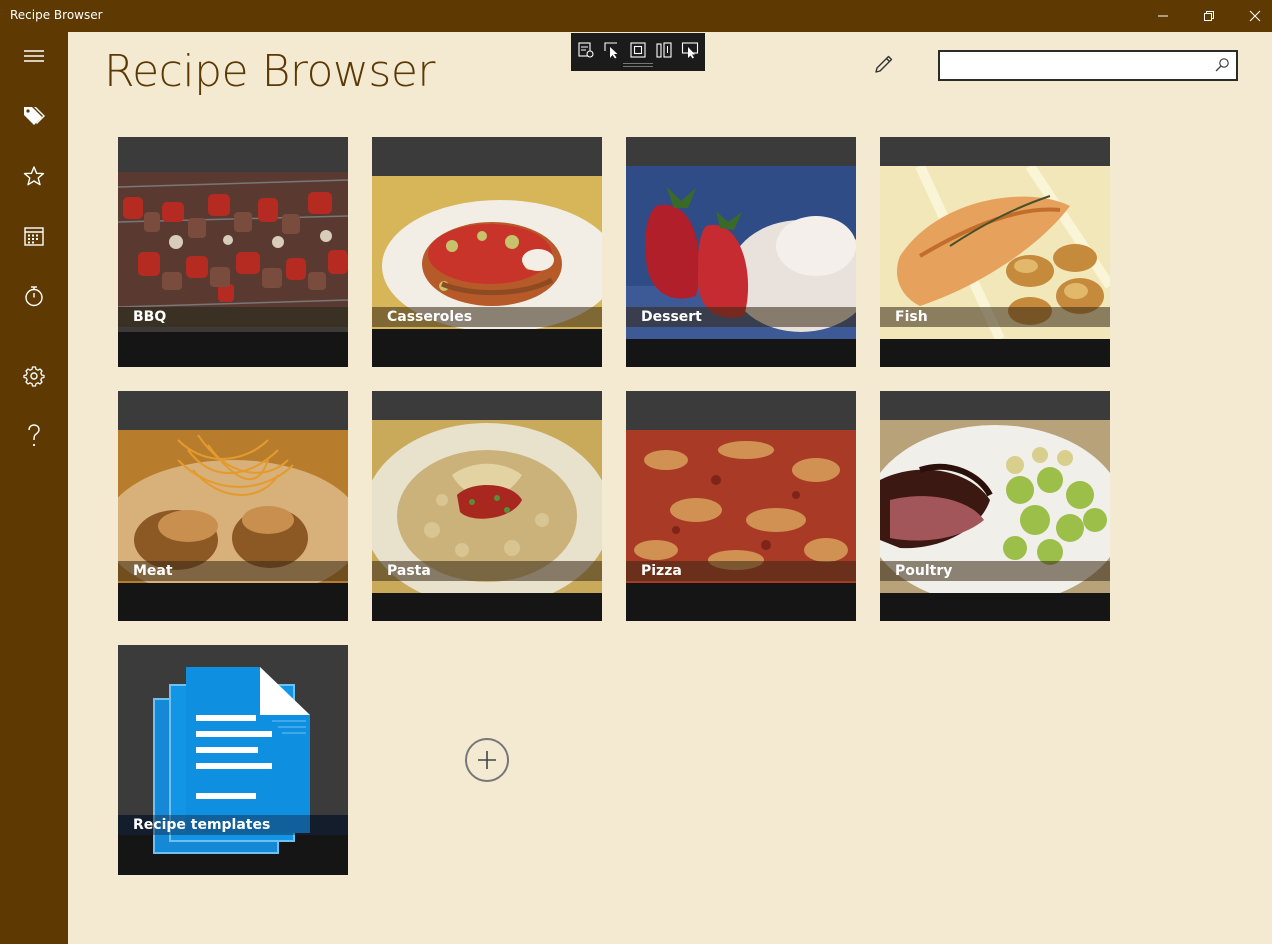 This screenshot has height=944, width=1272. I want to click on category-tile-recipe-templates: Recipe templates, so click(233, 760).